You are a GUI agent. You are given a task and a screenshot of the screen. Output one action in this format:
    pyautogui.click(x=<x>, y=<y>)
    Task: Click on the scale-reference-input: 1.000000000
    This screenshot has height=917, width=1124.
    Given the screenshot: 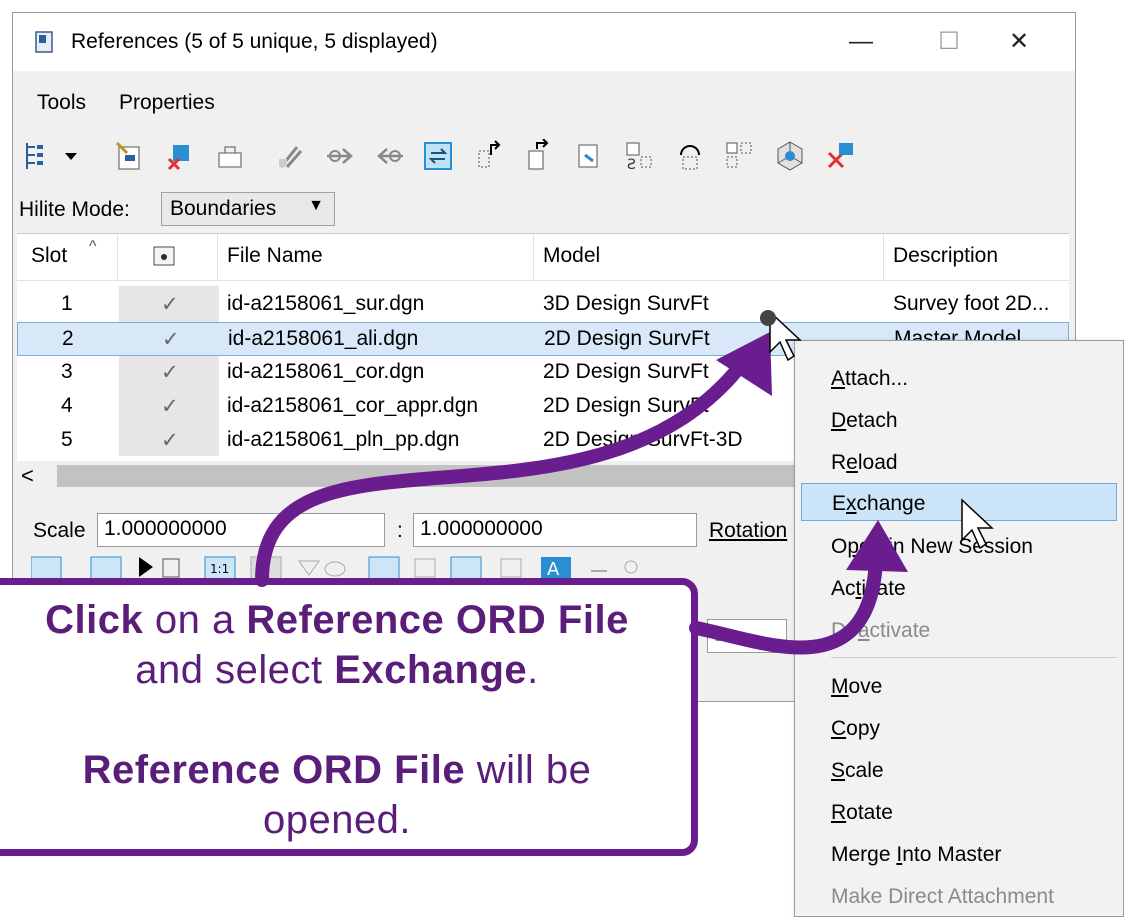 What is the action you would take?
    pyautogui.click(x=555, y=530)
    